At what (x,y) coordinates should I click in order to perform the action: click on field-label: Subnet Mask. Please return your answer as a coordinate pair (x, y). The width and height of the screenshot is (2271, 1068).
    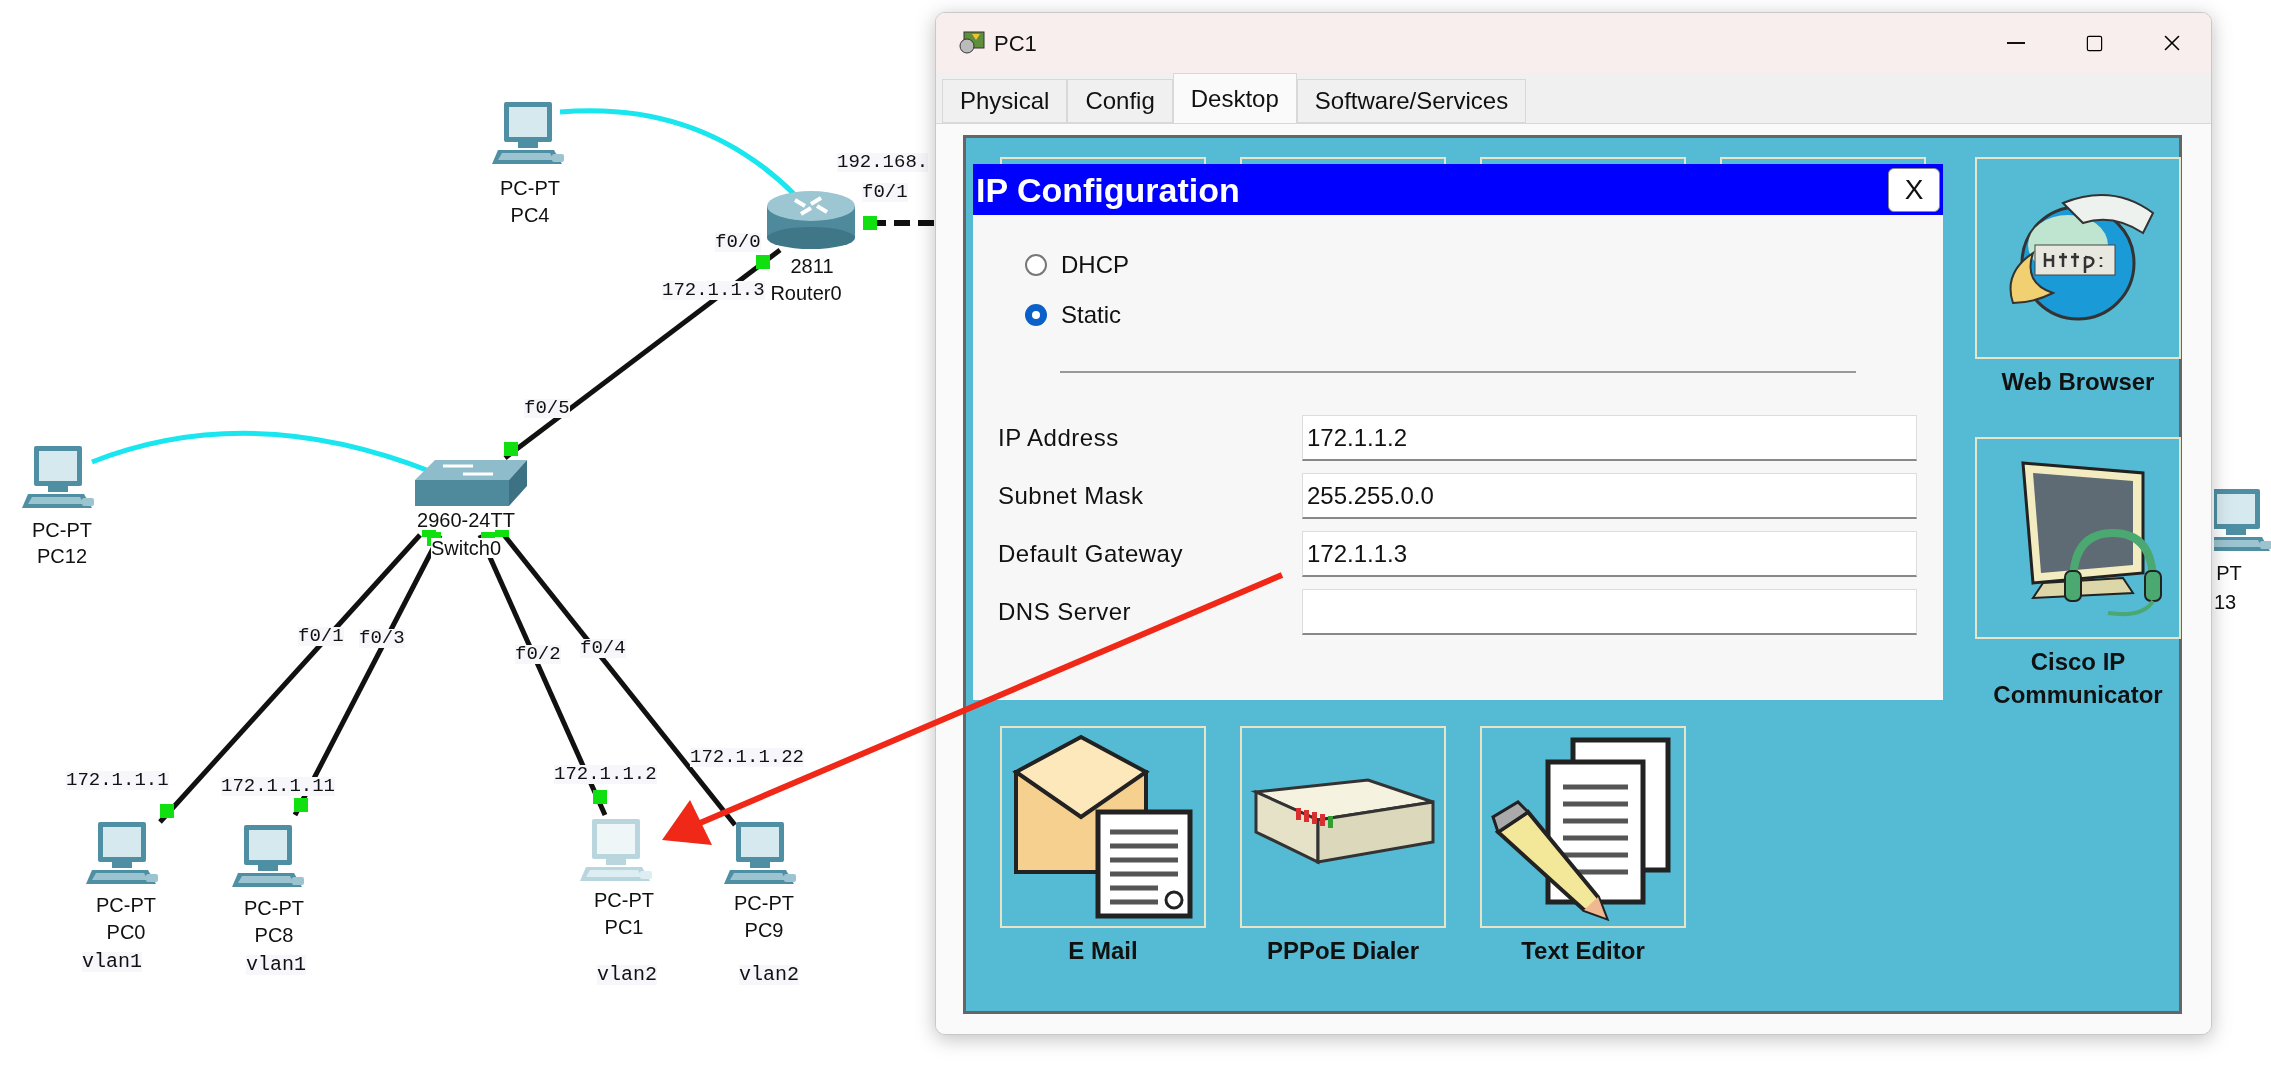
    Looking at the image, I should click on (1071, 496).